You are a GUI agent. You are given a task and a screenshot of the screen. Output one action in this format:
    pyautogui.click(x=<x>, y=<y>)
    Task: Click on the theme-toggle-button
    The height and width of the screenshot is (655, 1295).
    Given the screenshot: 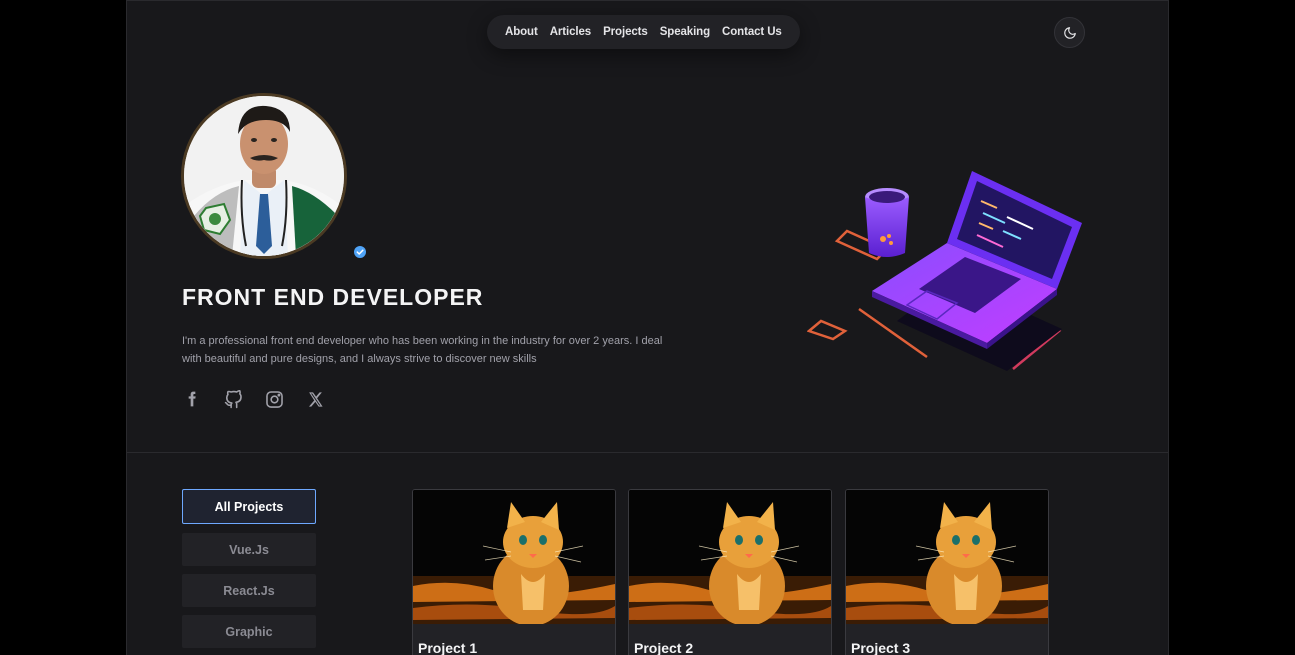 What is the action you would take?
    pyautogui.click(x=1069, y=32)
    